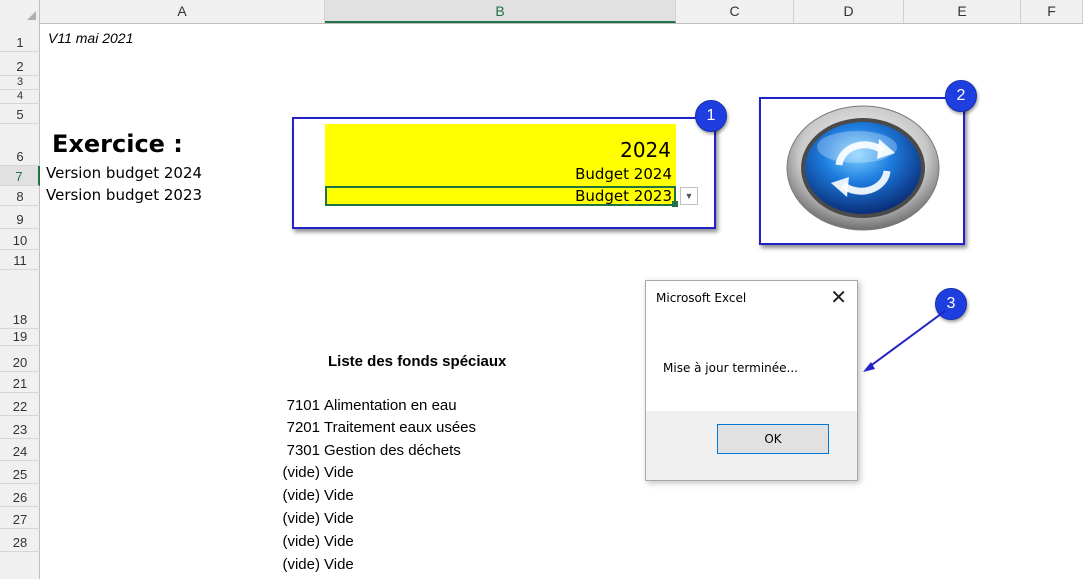  Describe the element at coordinates (117, 144) in the screenshot. I see `cell-a5-exercice: Exercice :` at that location.